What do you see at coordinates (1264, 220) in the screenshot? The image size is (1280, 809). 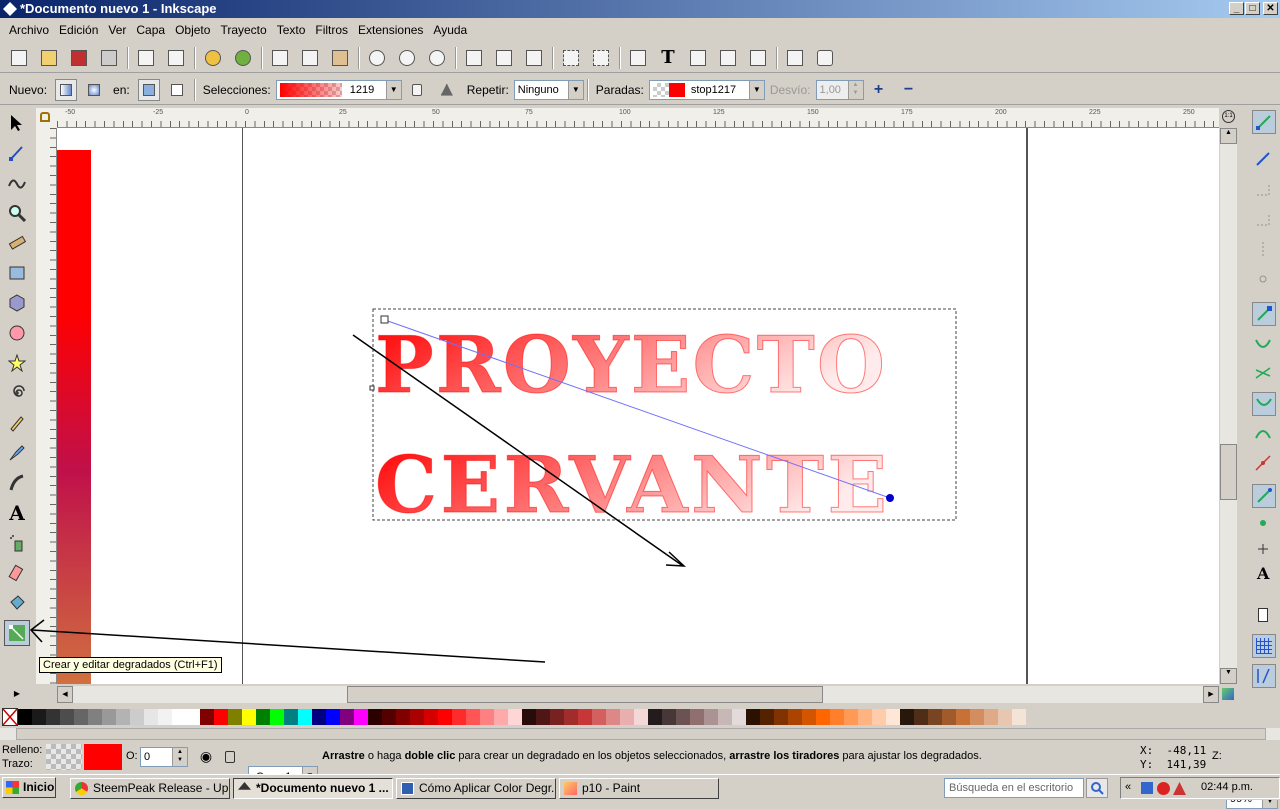 I see `snap-bbox-corners-button` at bounding box center [1264, 220].